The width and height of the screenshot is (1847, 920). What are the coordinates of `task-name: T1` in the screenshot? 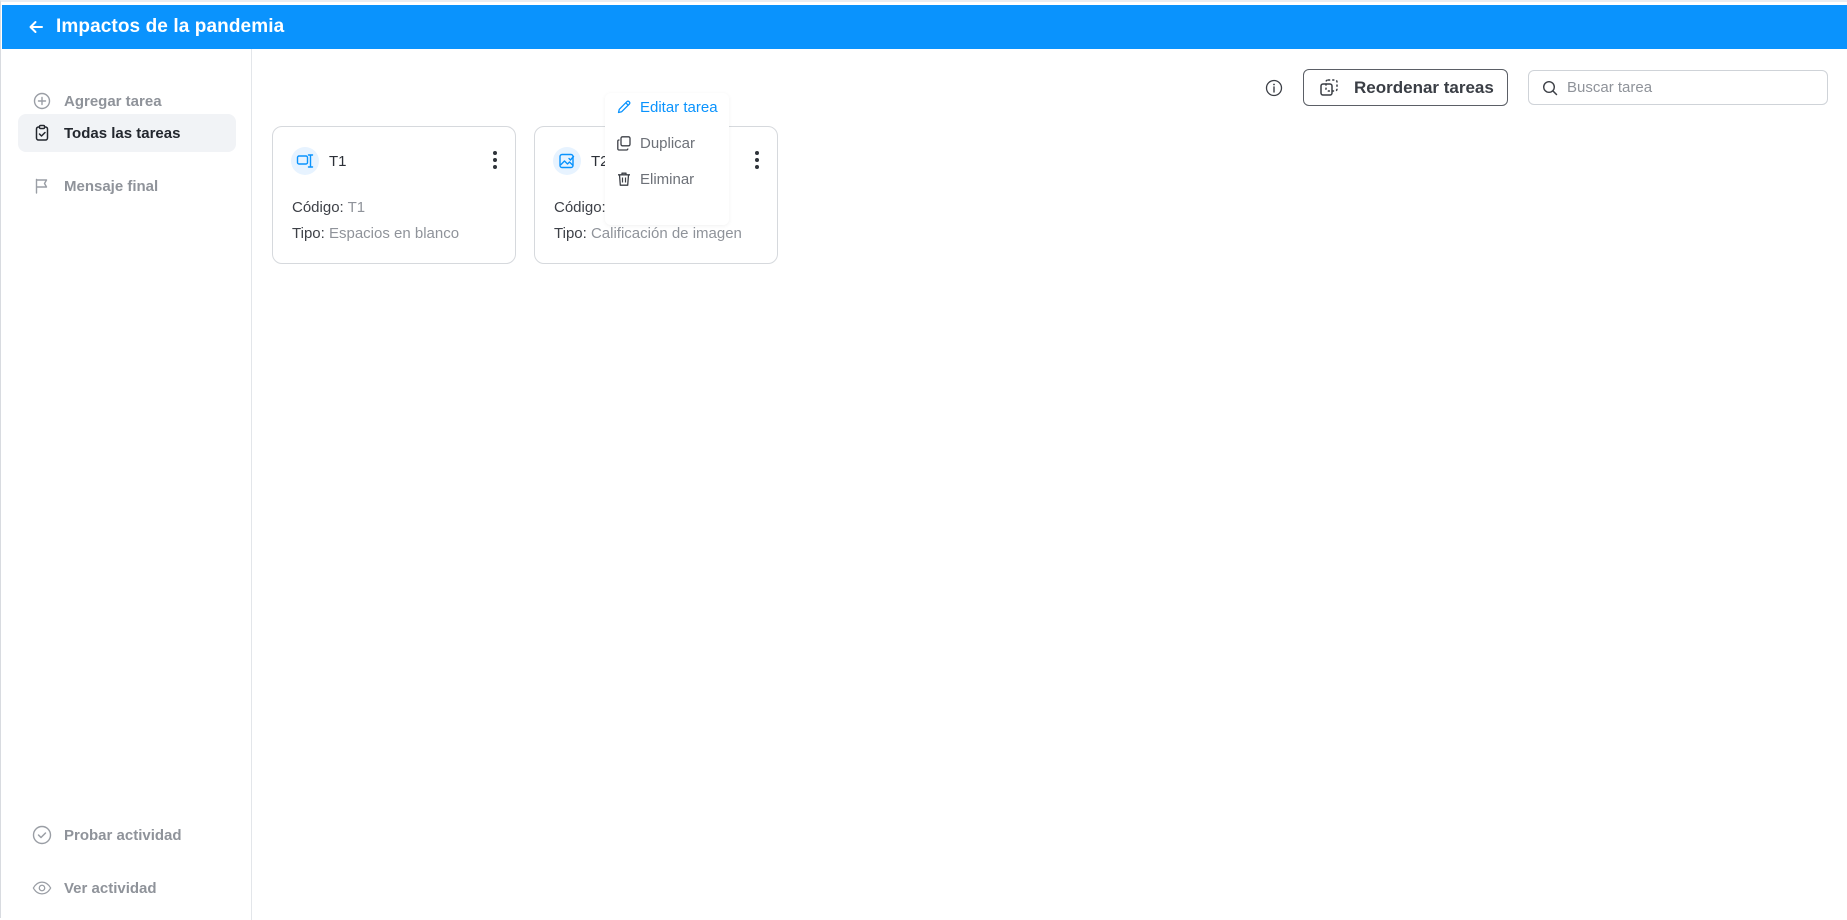 It's located at (338, 161).